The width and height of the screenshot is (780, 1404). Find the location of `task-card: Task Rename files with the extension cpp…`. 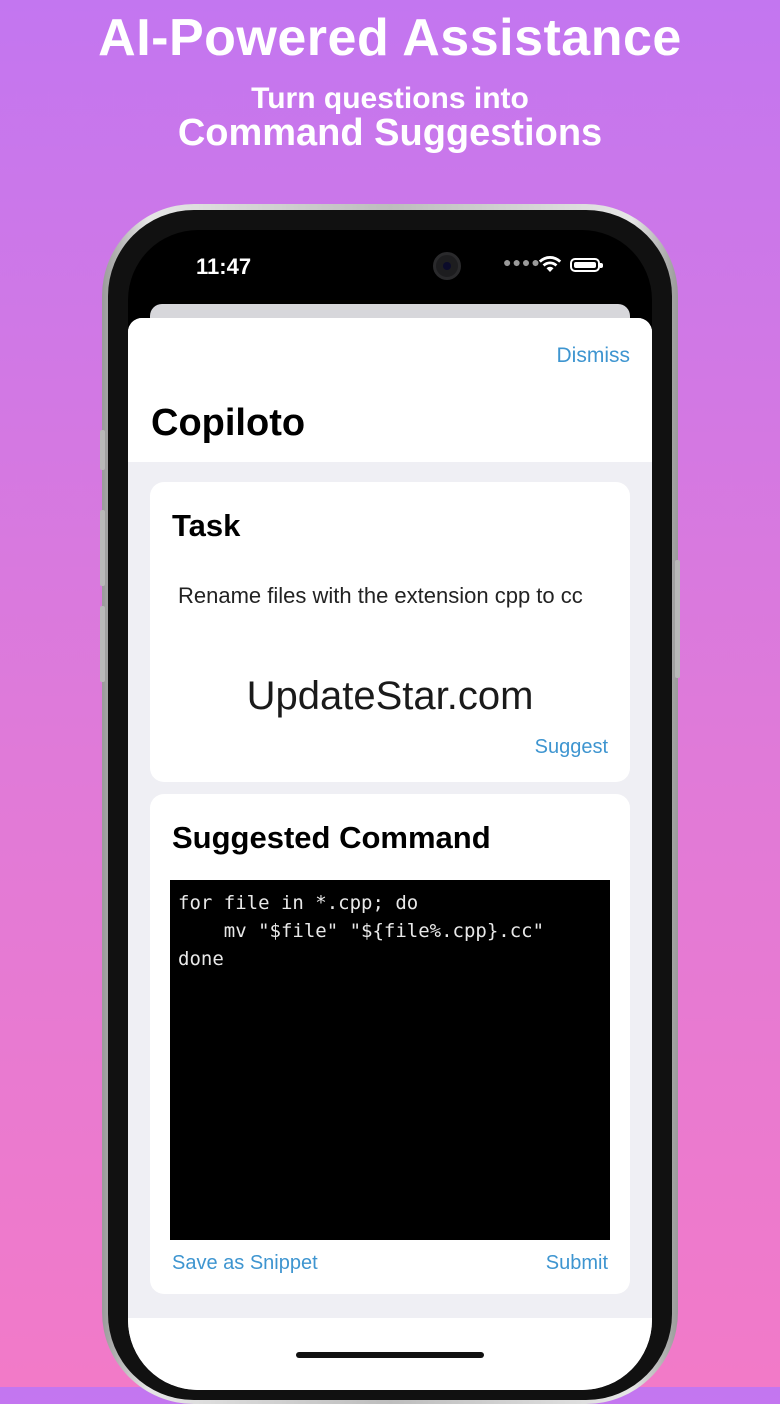

task-card: Task Rename files with the extension cpp… is located at coordinates (390, 632).